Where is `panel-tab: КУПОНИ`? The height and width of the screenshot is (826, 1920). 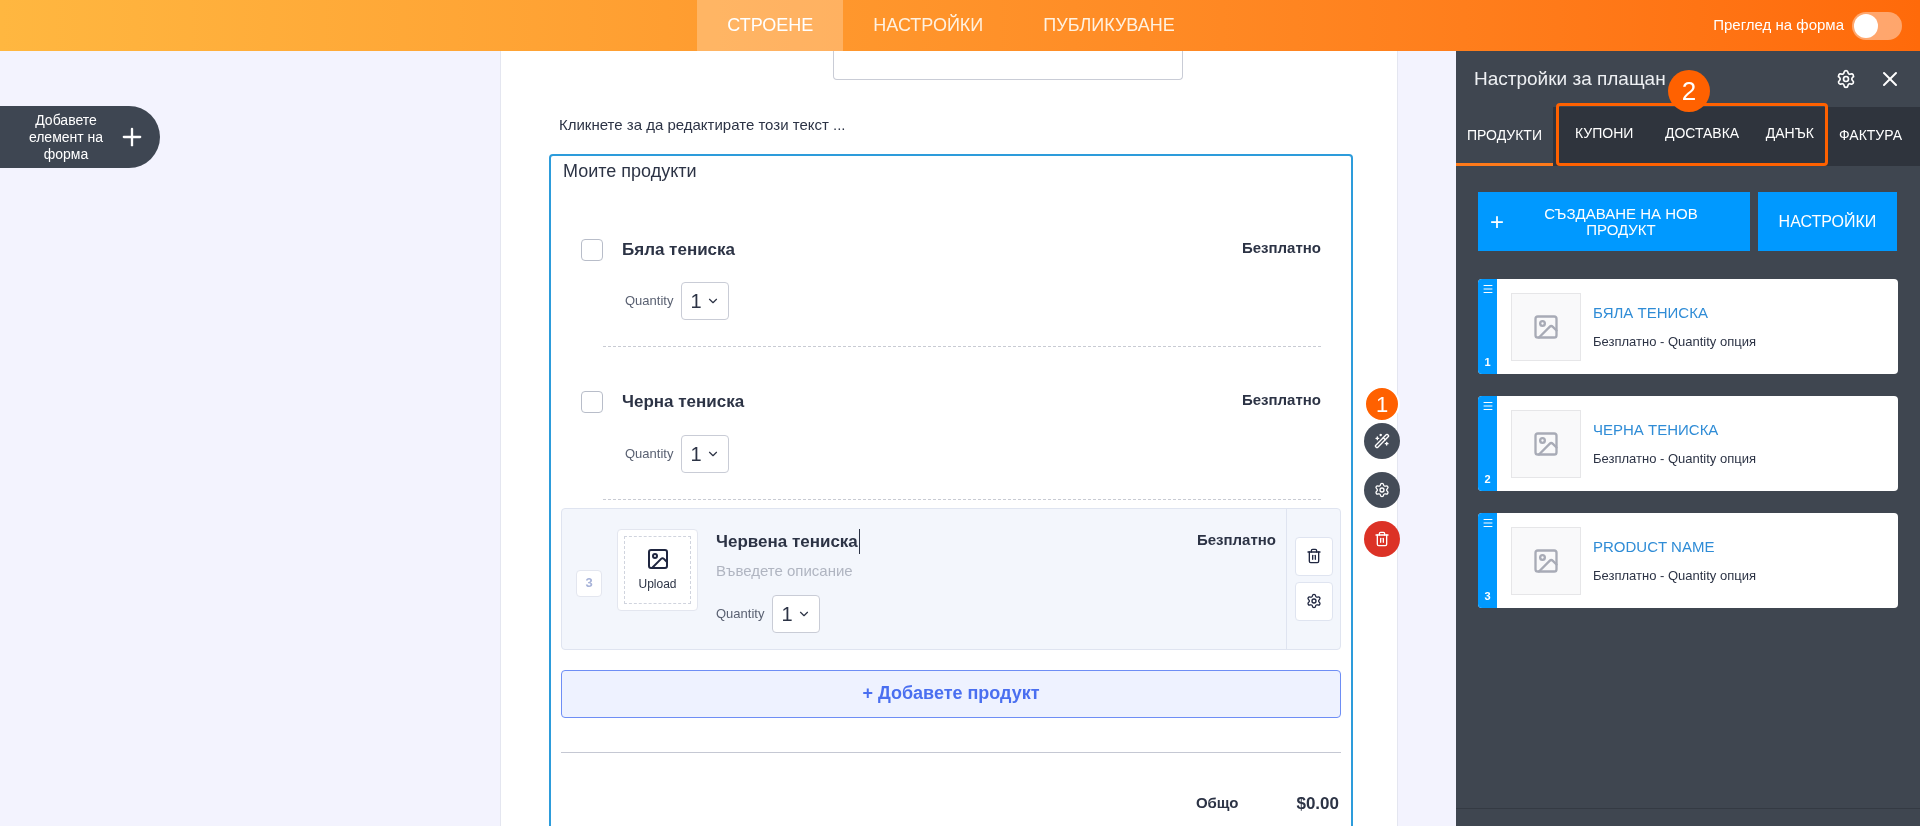
panel-tab: КУПОНИ is located at coordinates (1604, 134).